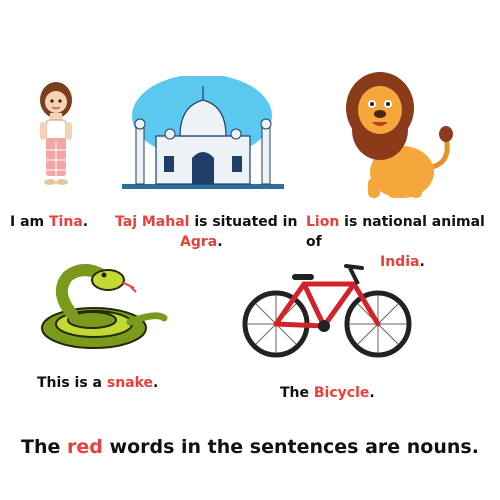 This screenshot has width=500, height=500. What do you see at coordinates (66, 222) in the screenshot?
I see `noun-tina: Tina` at bounding box center [66, 222].